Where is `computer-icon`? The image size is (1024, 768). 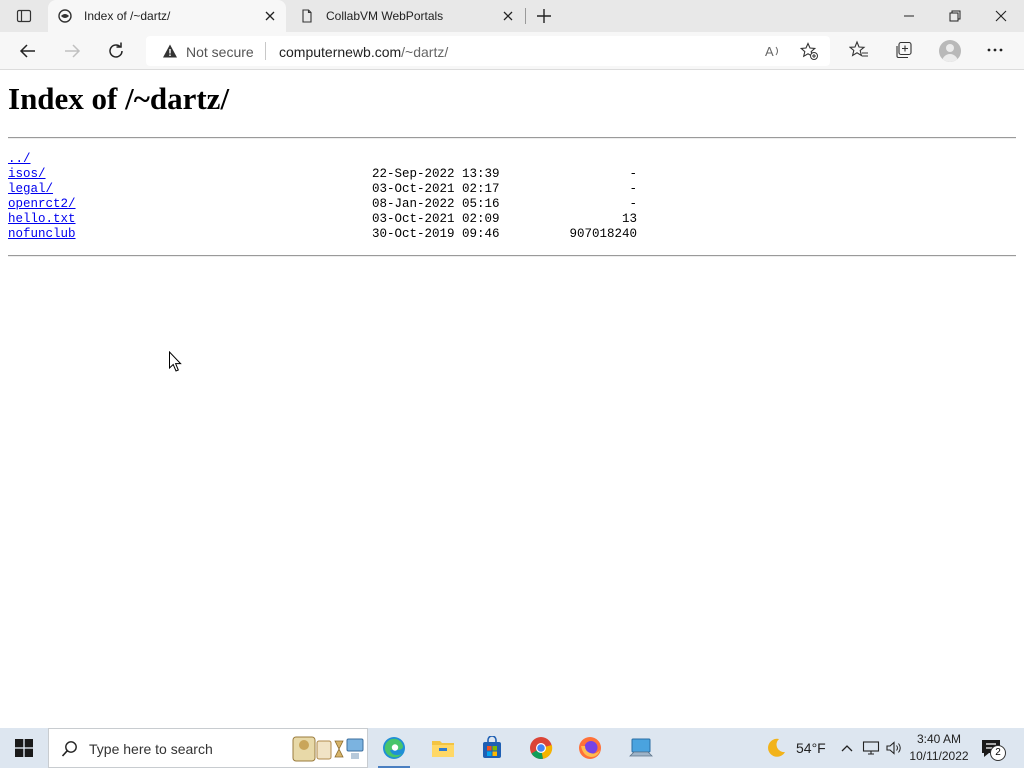
computer-icon is located at coordinates (641, 747).